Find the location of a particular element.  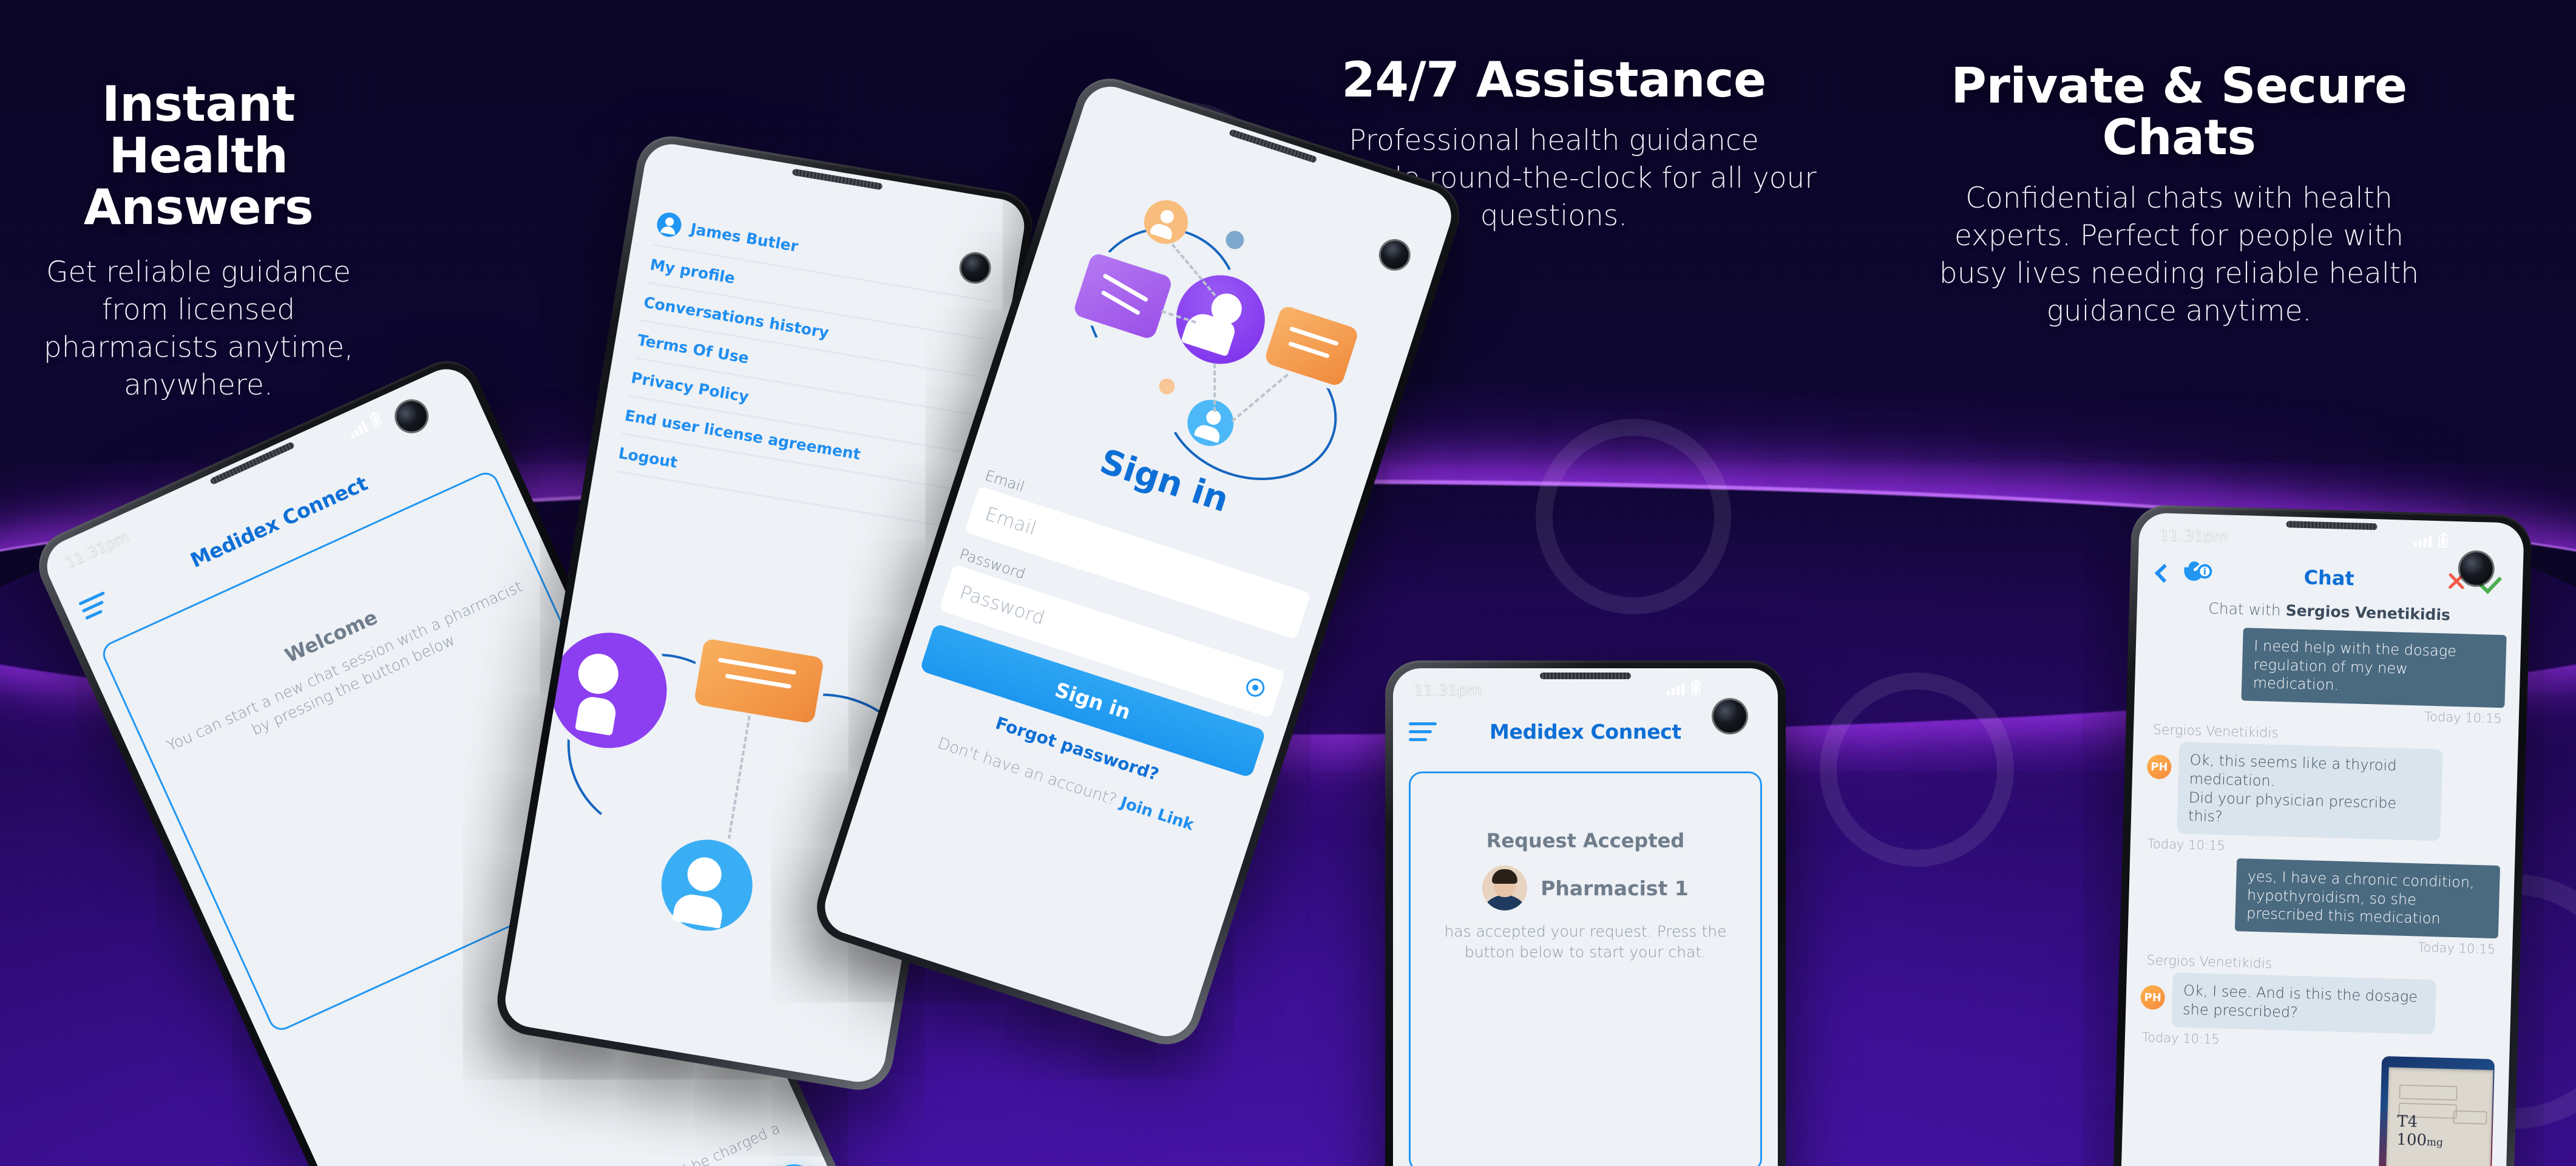

pharmacist-avatar is located at coordinates (1505, 888).